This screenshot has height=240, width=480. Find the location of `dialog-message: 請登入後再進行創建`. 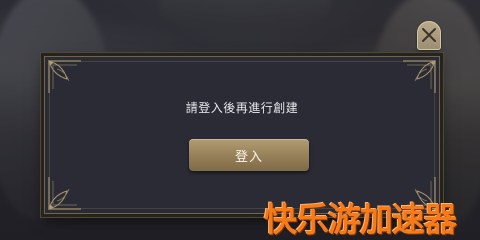

dialog-message: 請登入後再進行創建 is located at coordinates (242, 108).